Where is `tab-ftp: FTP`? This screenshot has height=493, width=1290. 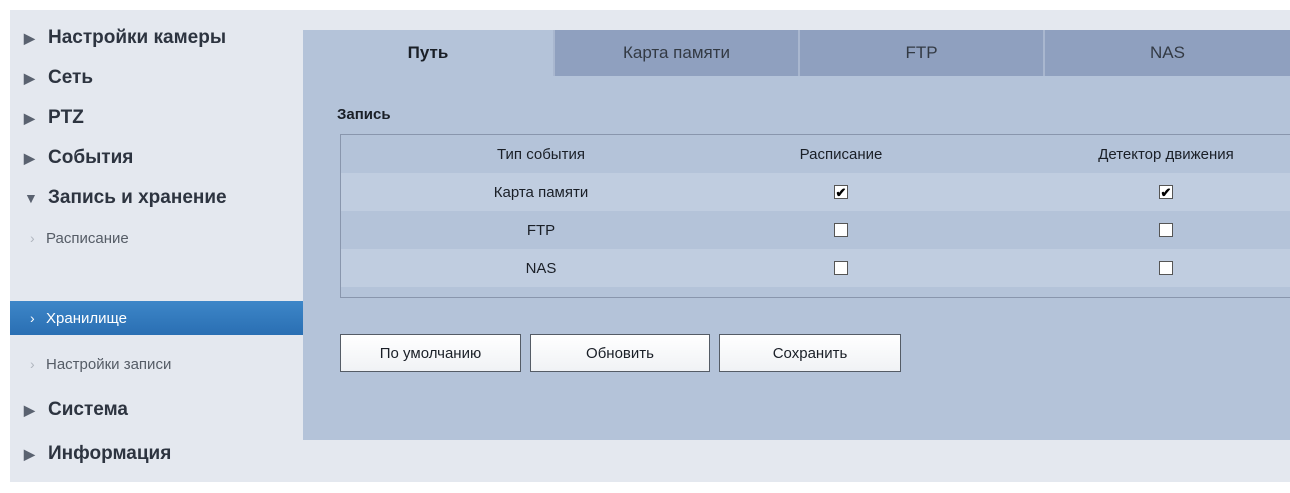
tab-ftp: FTP is located at coordinates (921, 53).